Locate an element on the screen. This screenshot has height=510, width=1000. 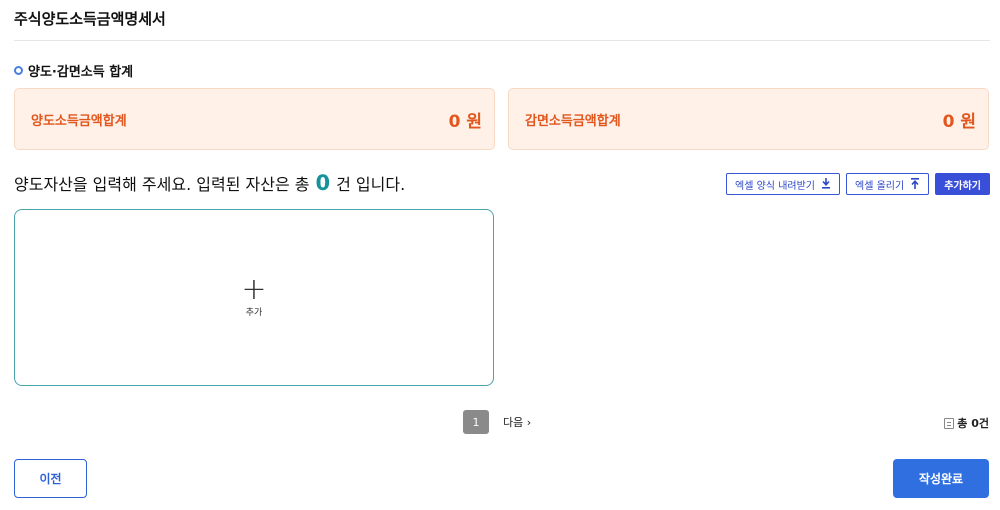
bullet-circle-icon is located at coordinates (18, 70).